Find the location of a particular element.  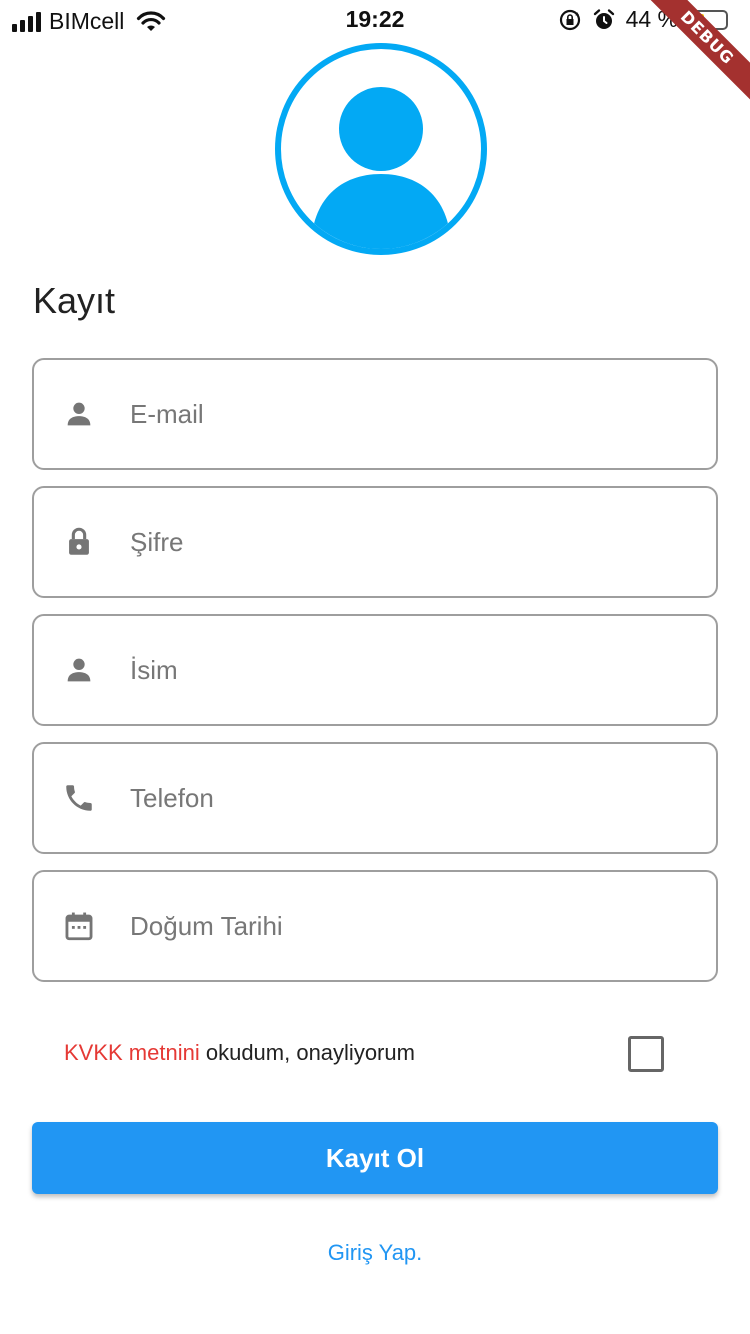

account-icon is located at coordinates (381, 168).